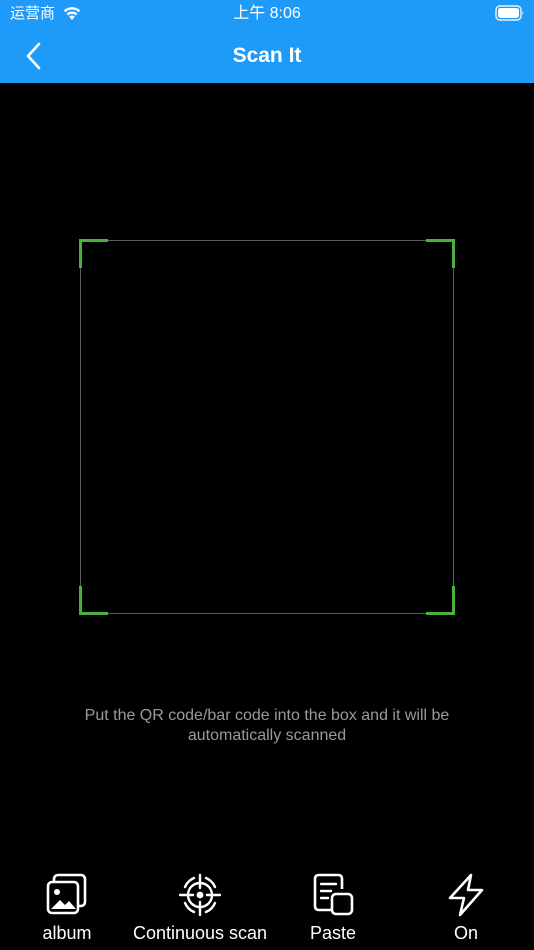 The width and height of the screenshot is (534, 950). I want to click on bottom-toolbar: album Continuous scan Paste On, so click(267, 906).